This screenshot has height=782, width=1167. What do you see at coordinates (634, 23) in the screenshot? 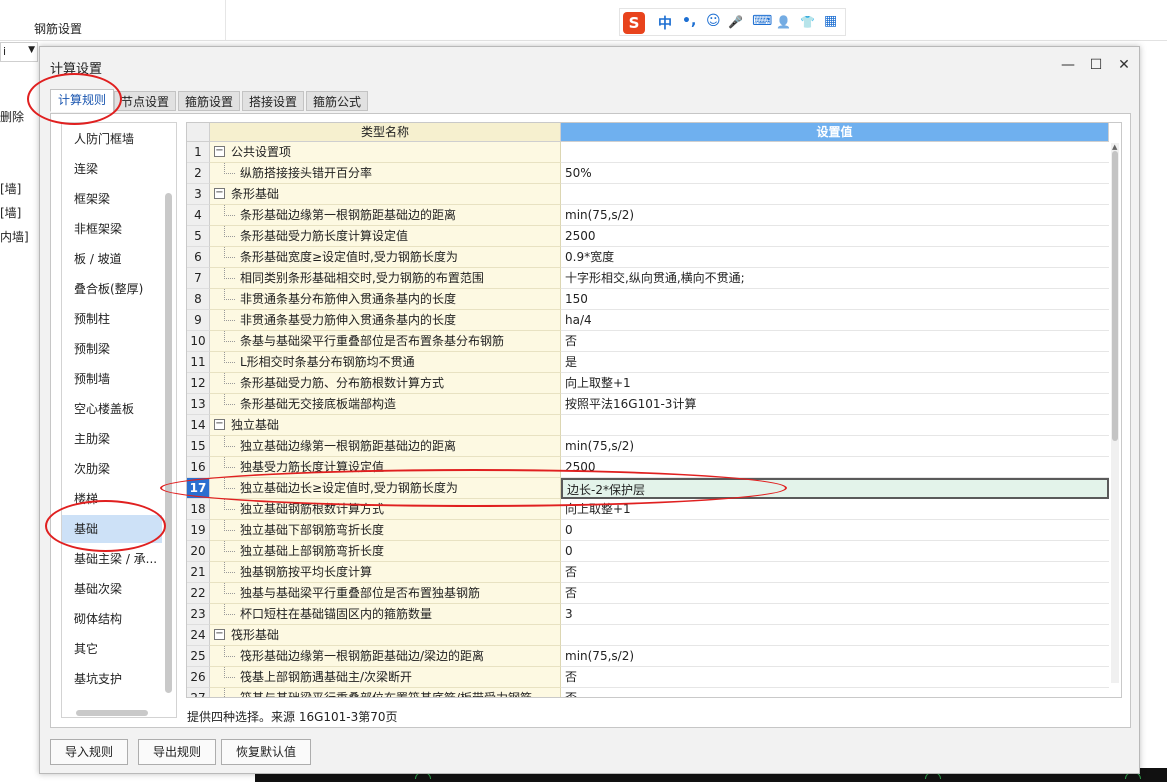
I see `sogou-logo-icon: S` at bounding box center [634, 23].